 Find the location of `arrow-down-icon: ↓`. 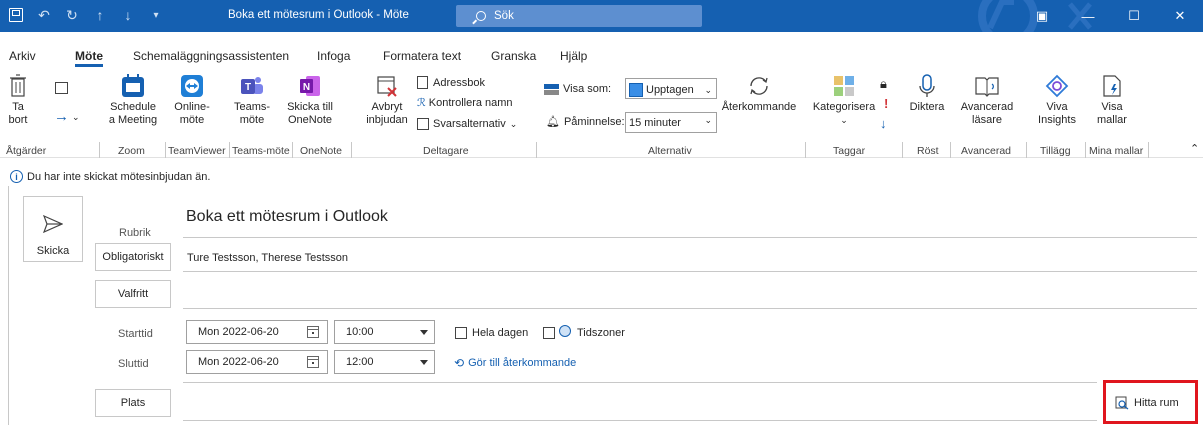

arrow-down-icon: ↓ is located at coordinates (128, 15).